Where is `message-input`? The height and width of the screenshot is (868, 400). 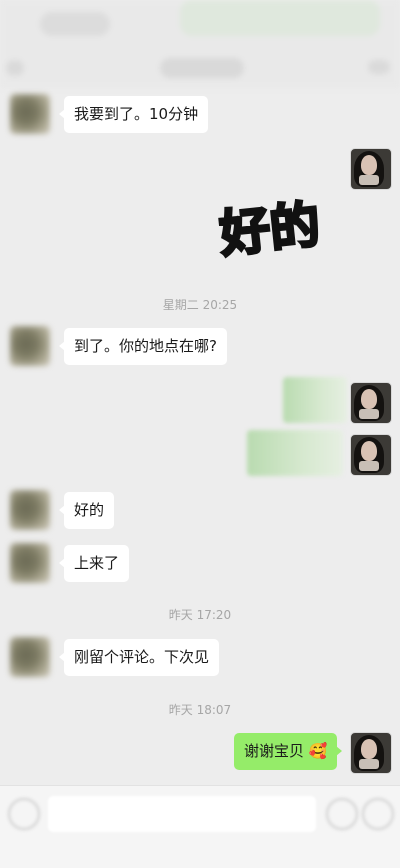 message-input is located at coordinates (182, 814).